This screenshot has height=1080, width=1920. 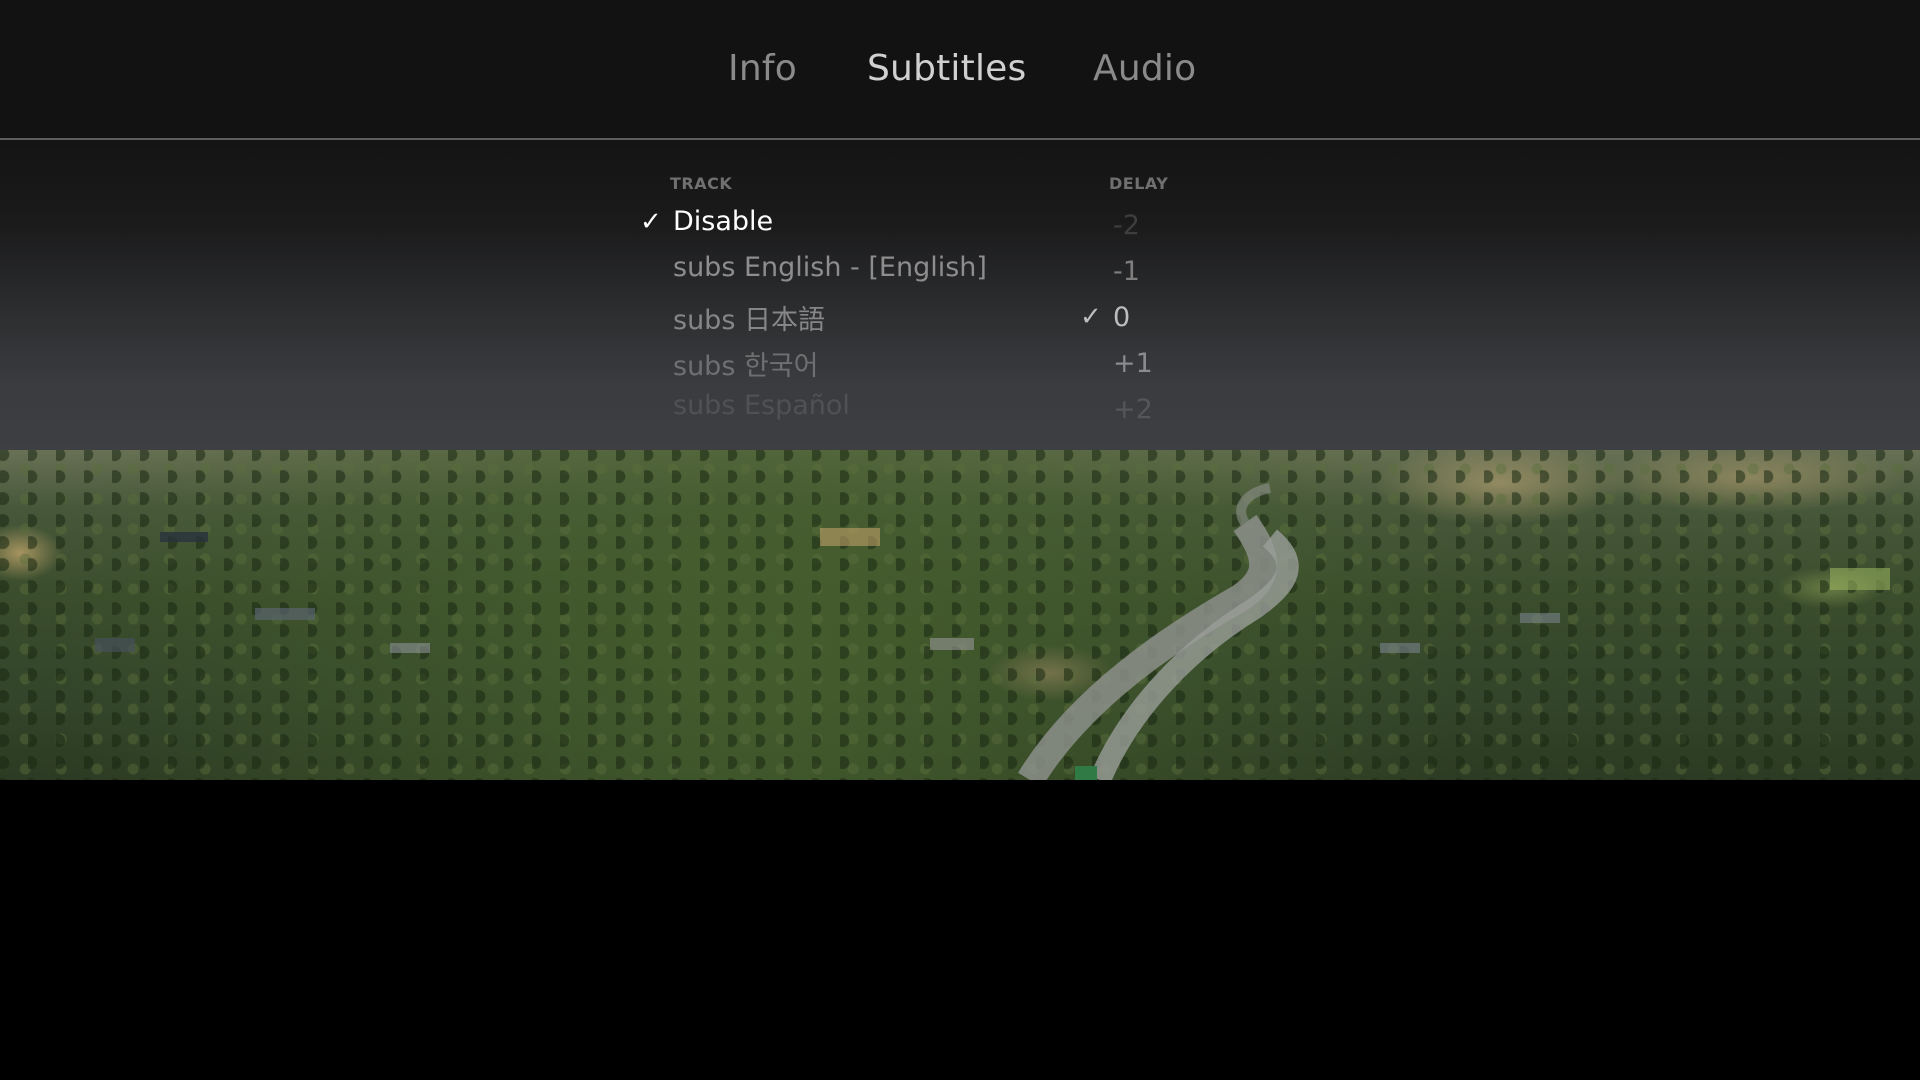 What do you see at coordinates (723, 221) in the screenshot?
I see `track-item-disable: Disable` at bounding box center [723, 221].